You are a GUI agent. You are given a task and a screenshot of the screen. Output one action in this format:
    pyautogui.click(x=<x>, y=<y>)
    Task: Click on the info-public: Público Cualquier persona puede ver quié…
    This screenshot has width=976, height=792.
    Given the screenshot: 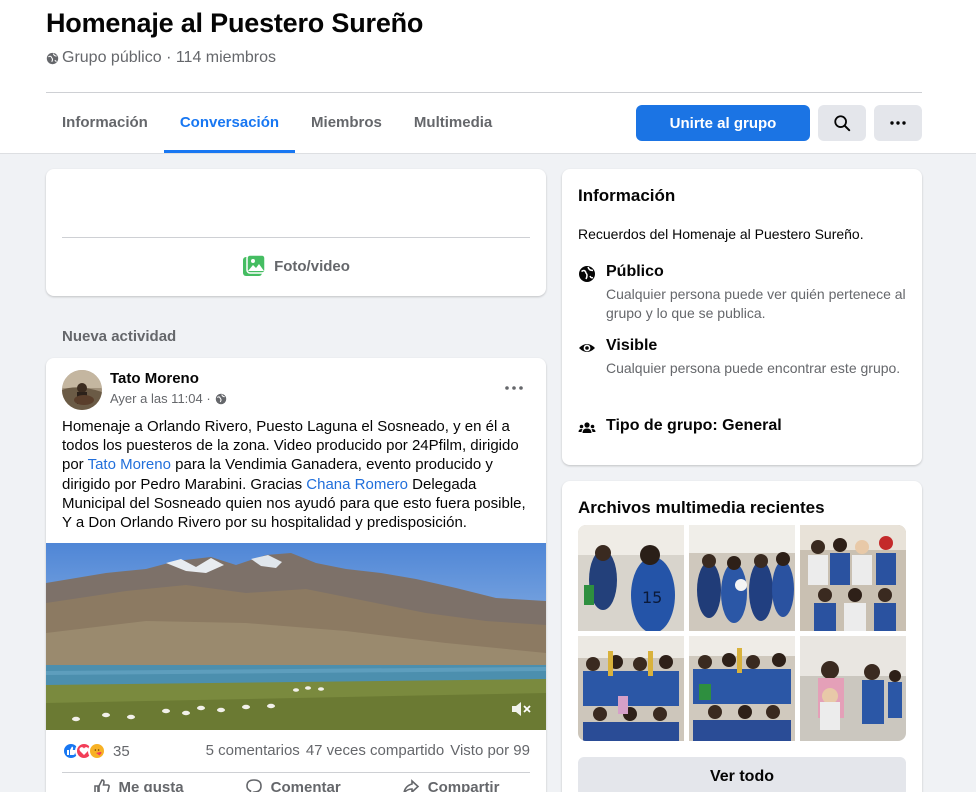 What is the action you would take?
    pyautogui.click(x=742, y=293)
    